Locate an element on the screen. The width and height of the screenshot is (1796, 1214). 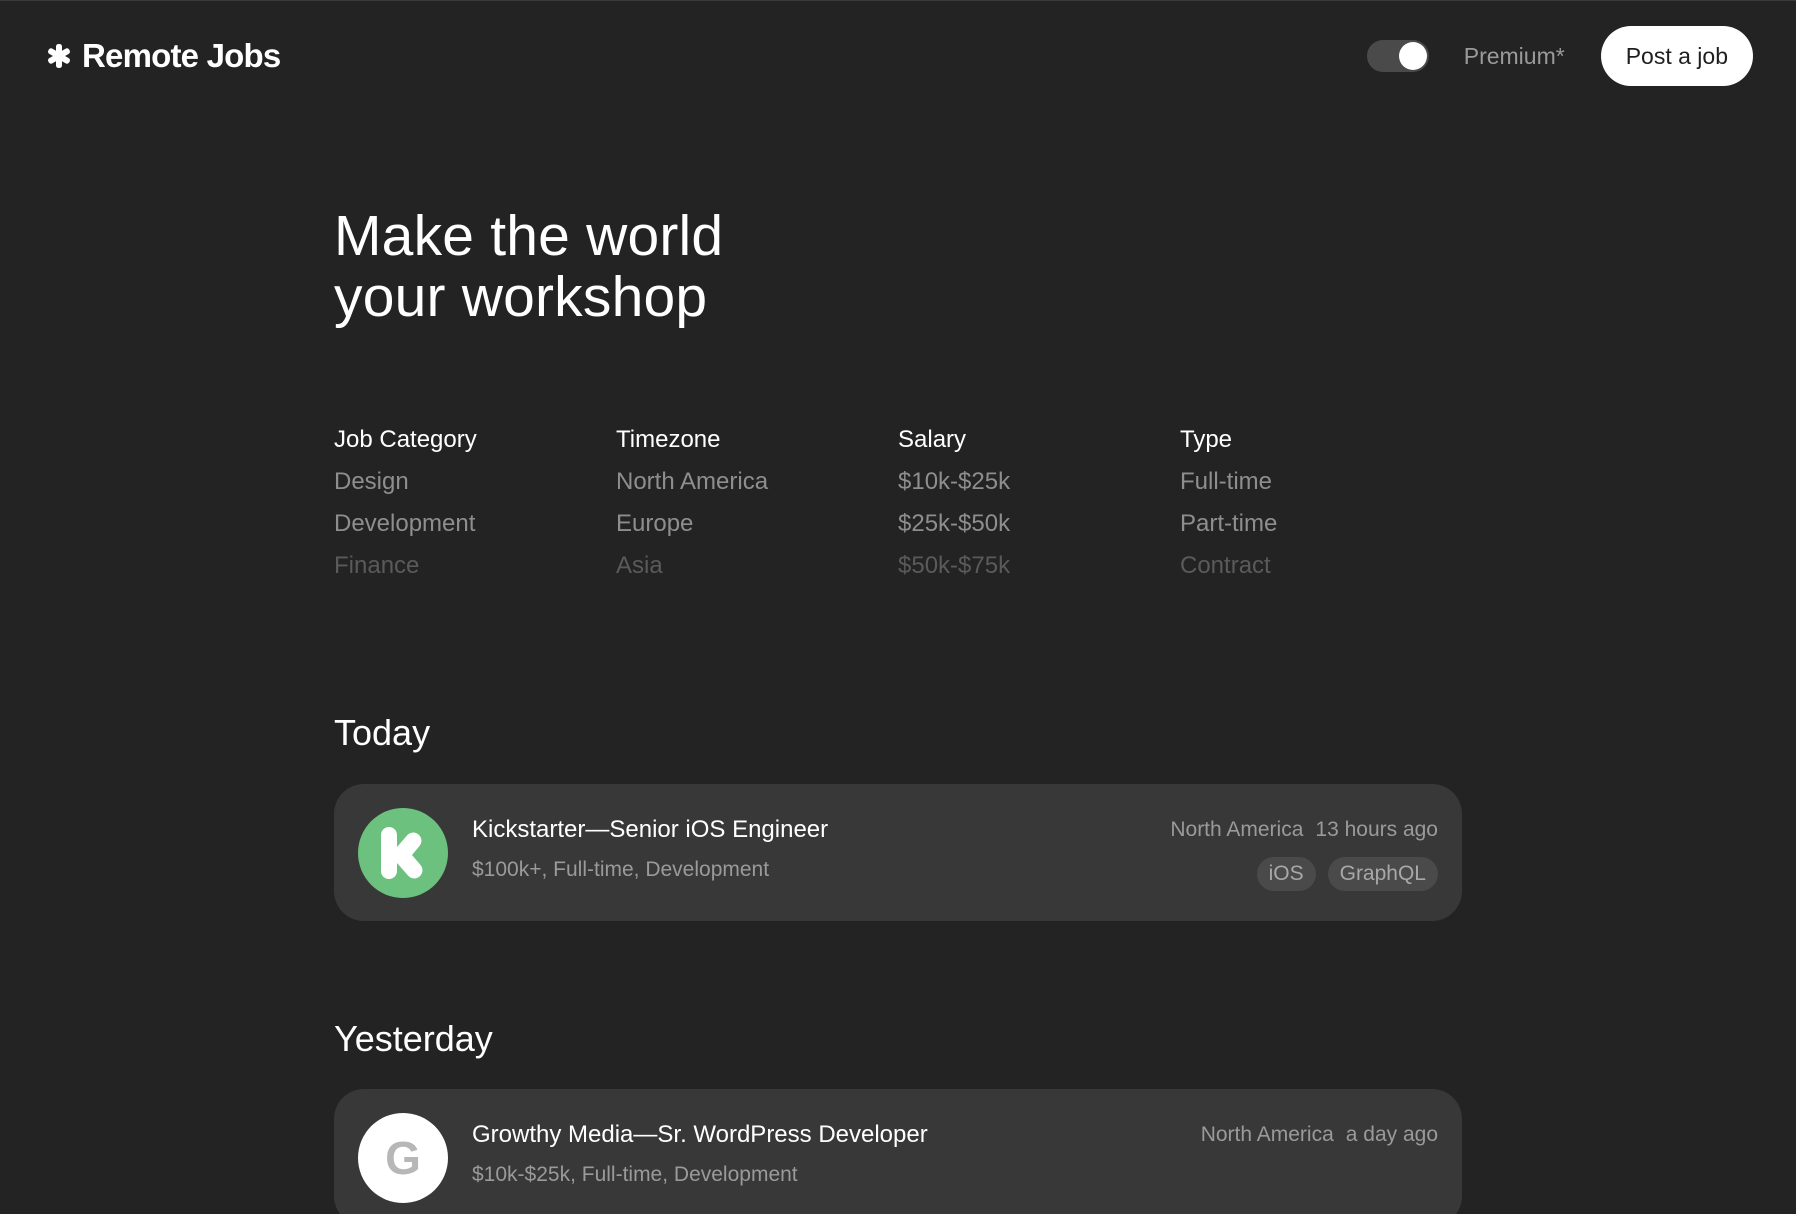
role-title: Sr. WordPress Developer is located at coordinates (792, 1134).